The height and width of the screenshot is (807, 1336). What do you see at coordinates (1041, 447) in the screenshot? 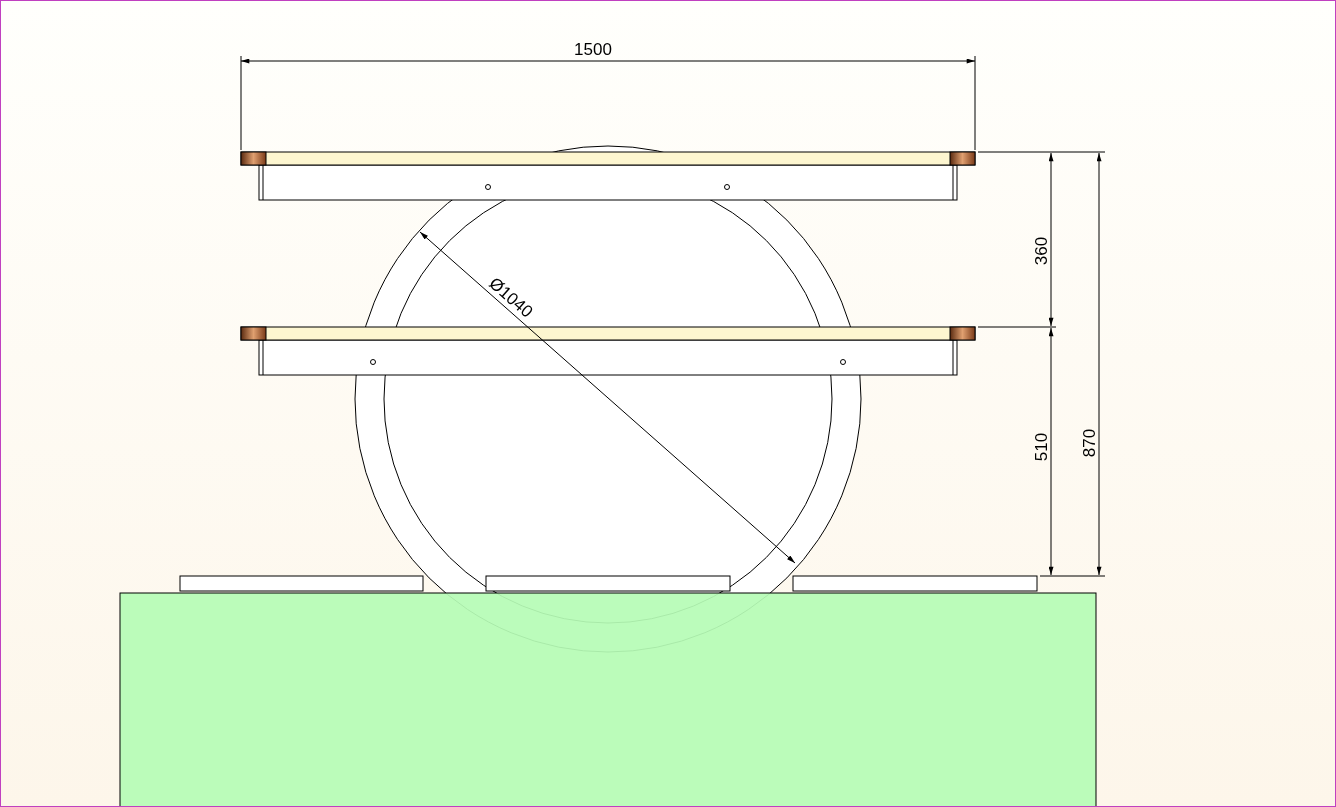
I see `dimension-label: 510` at bounding box center [1041, 447].